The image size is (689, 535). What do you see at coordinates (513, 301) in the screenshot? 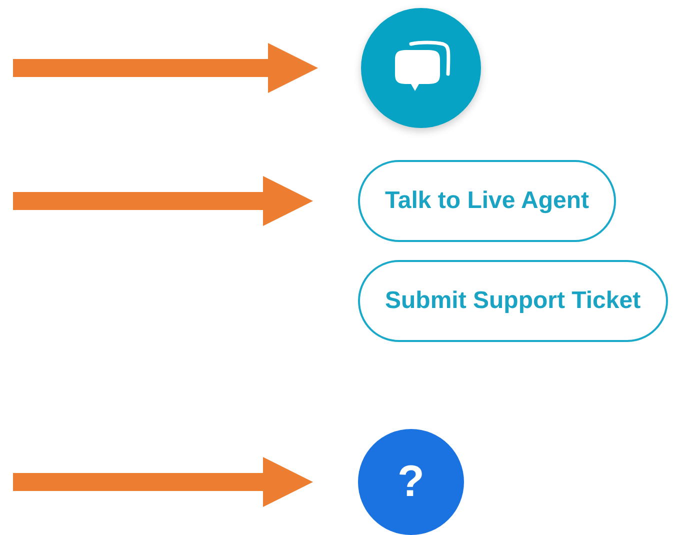
I see `option-button: Submit Support Ticket` at bounding box center [513, 301].